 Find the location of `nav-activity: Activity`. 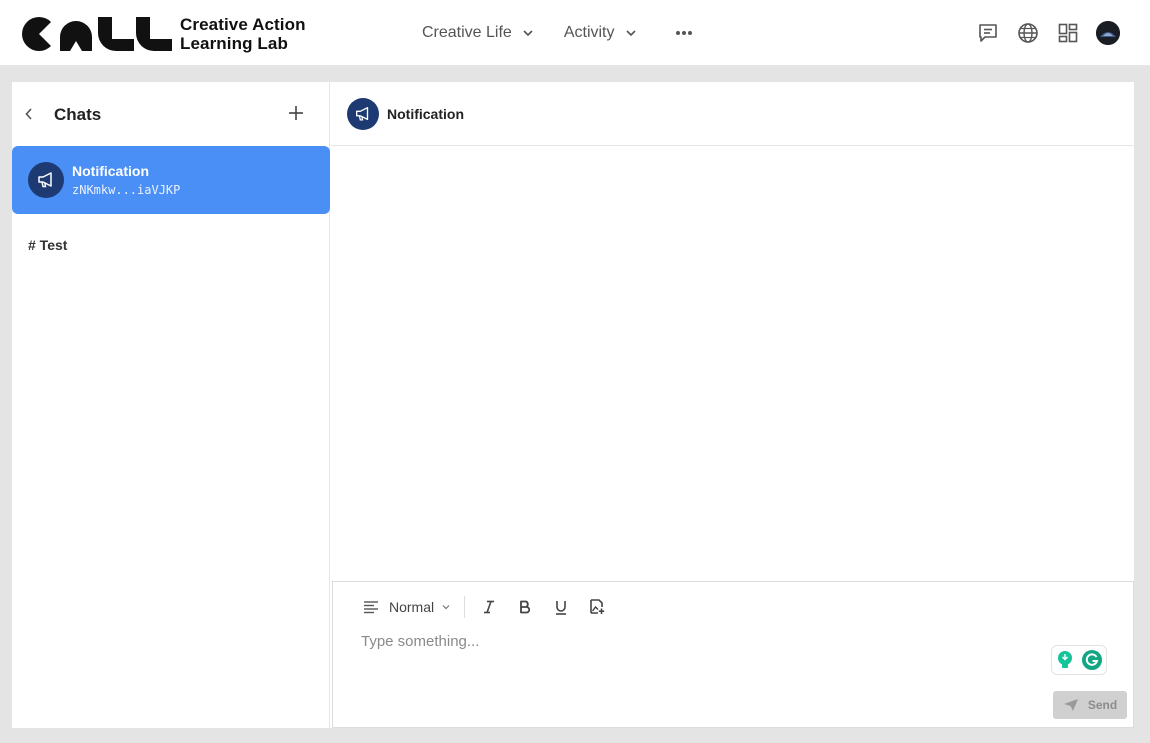

nav-activity: Activity is located at coordinates (600, 33).